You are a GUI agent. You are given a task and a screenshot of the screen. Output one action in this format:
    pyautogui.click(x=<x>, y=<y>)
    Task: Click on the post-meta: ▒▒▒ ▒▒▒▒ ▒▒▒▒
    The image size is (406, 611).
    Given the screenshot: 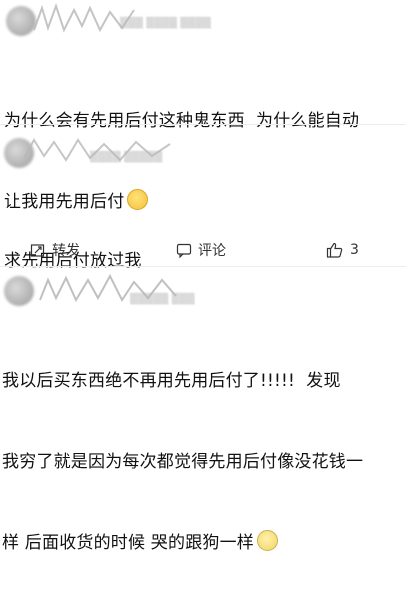 What is the action you would take?
    pyautogui.click(x=165, y=23)
    